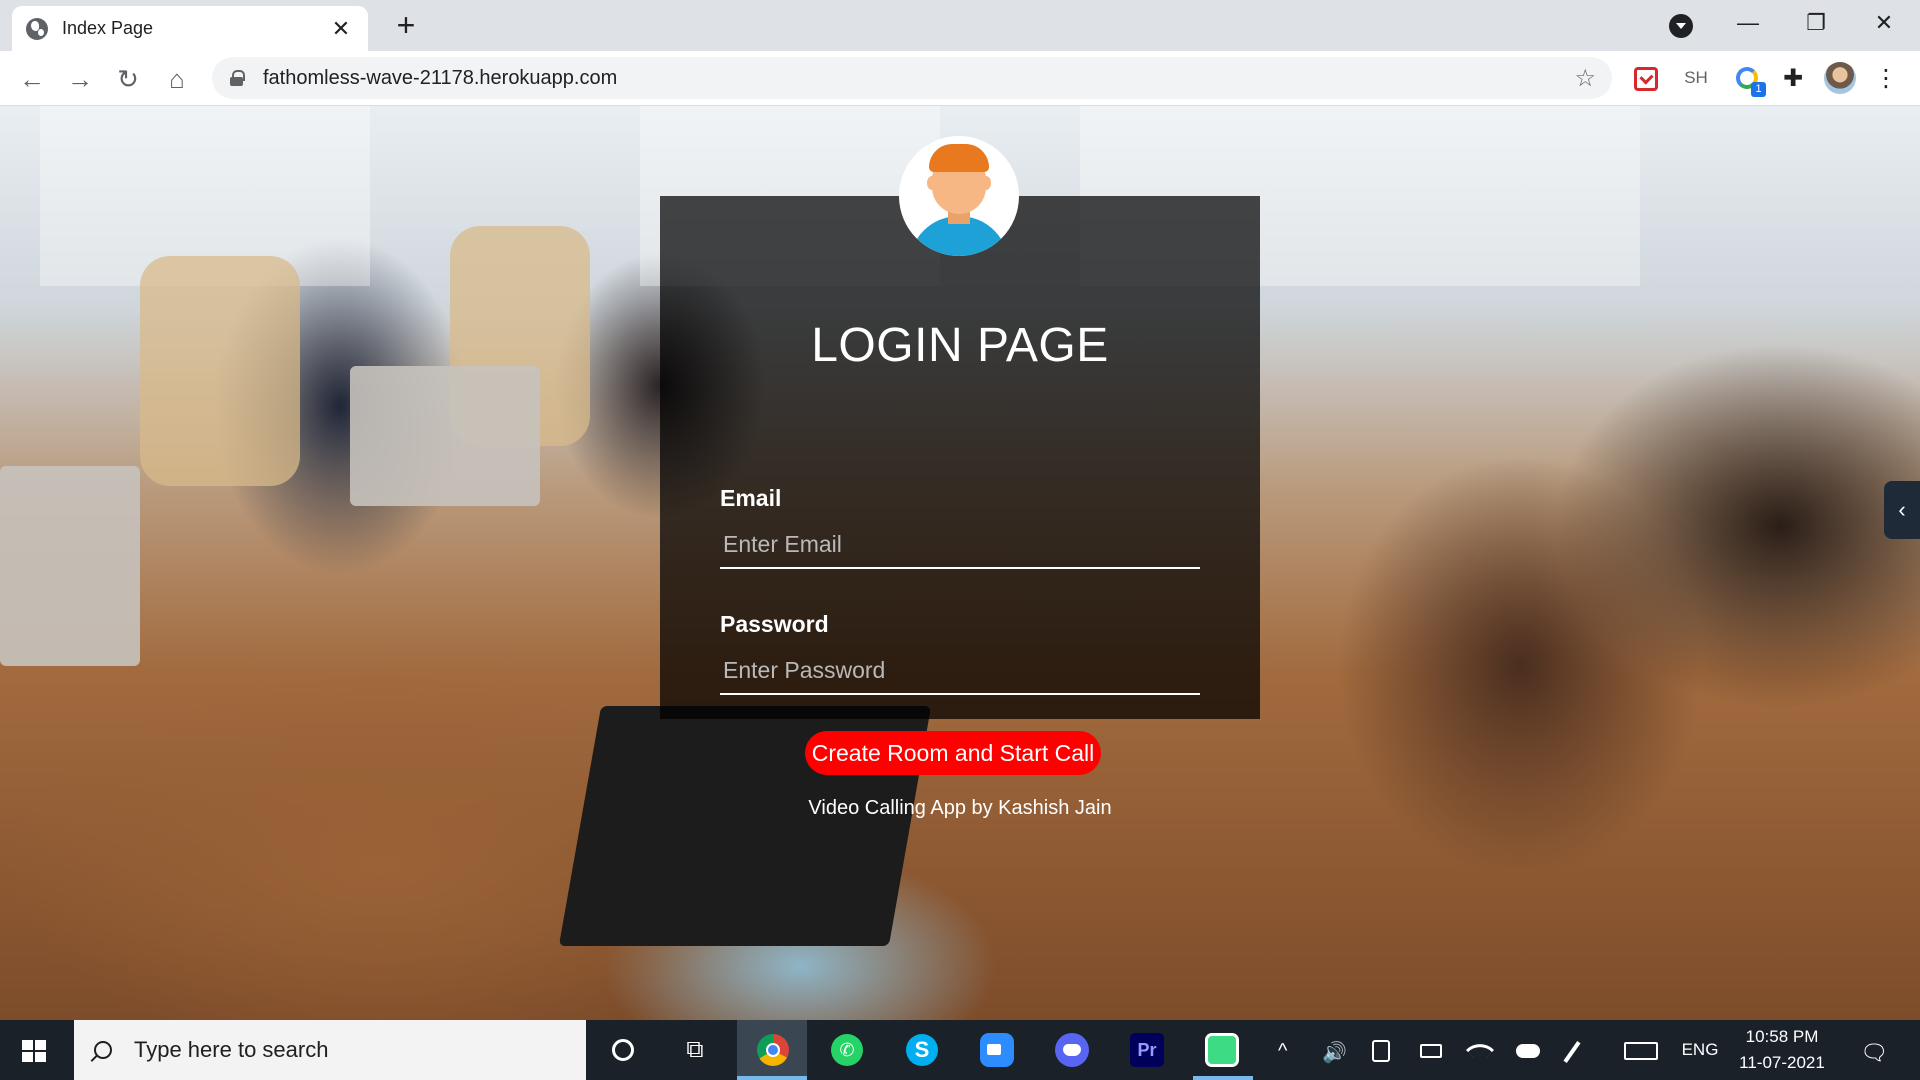 This screenshot has width=1920, height=1080. What do you see at coordinates (1902, 510) in the screenshot?
I see `side-panel-toggle: ‹` at bounding box center [1902, 510].